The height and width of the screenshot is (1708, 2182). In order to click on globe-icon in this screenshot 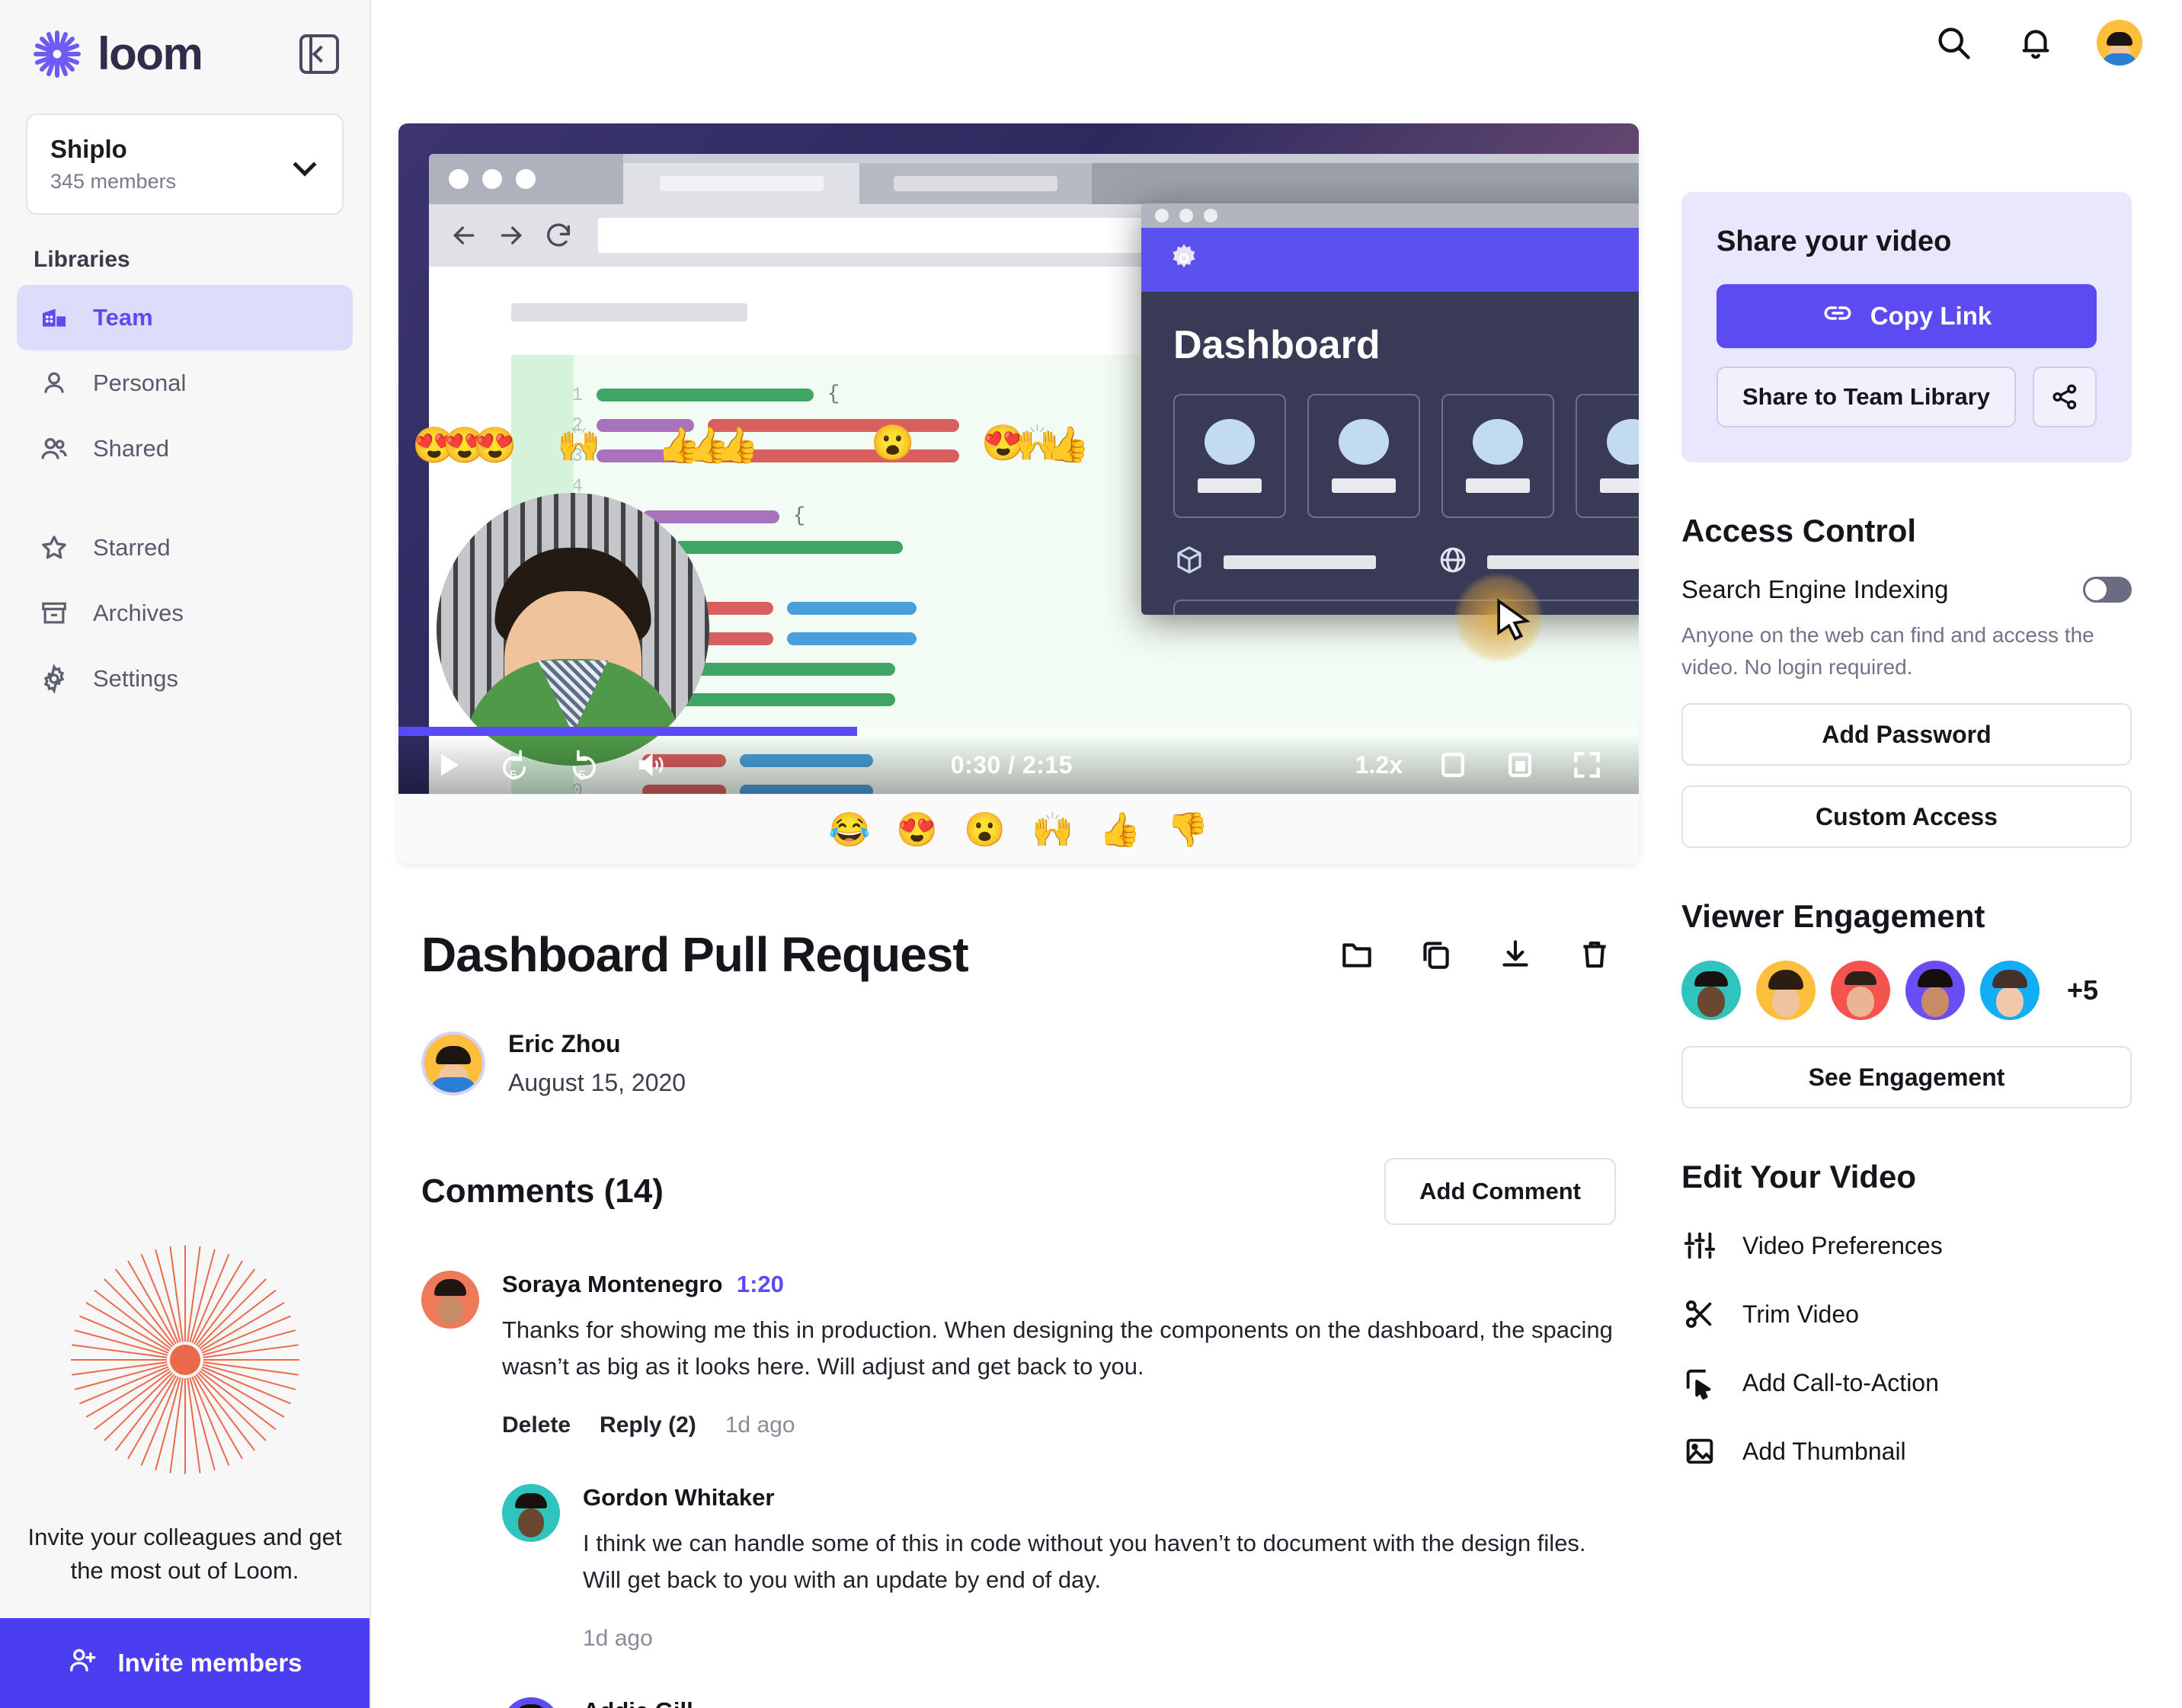, I will do `click(1453, 562)`.